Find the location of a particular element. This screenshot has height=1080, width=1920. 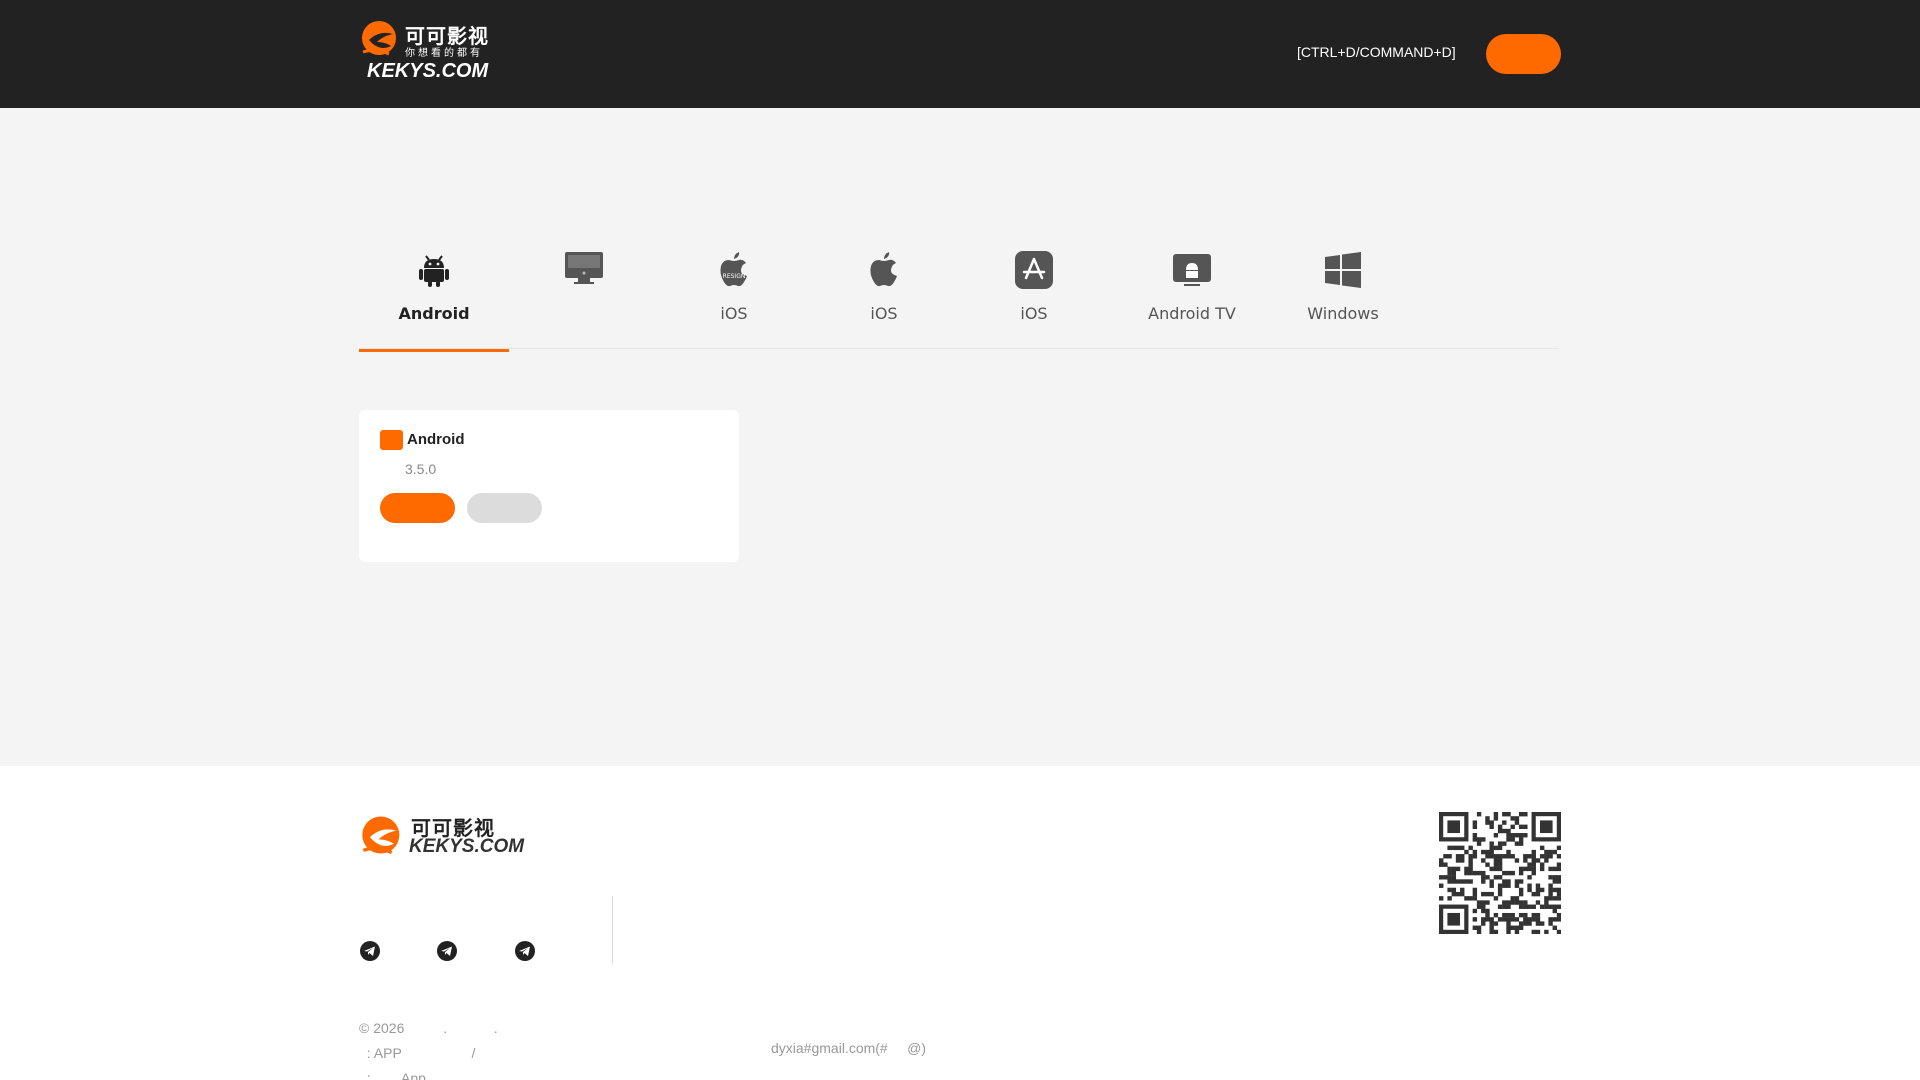

secondary-button is located at coordinates (504, 508).